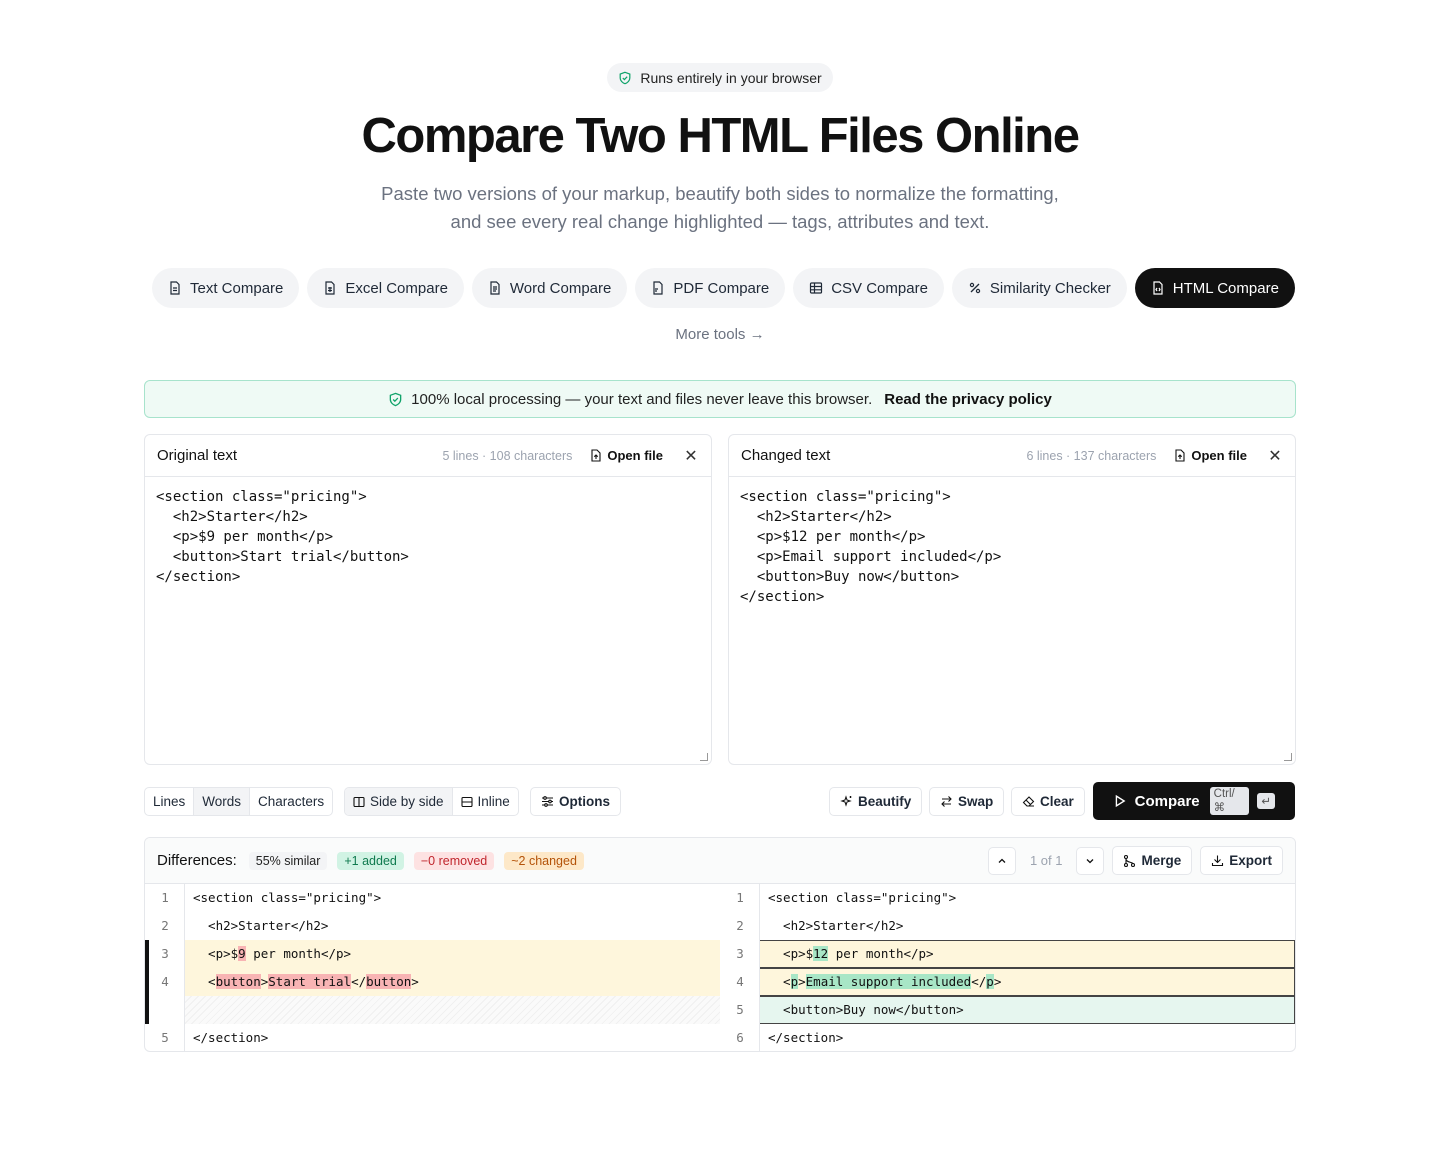  I want to click on local-badge: Runs entirely in your browser, so click(720, 77).